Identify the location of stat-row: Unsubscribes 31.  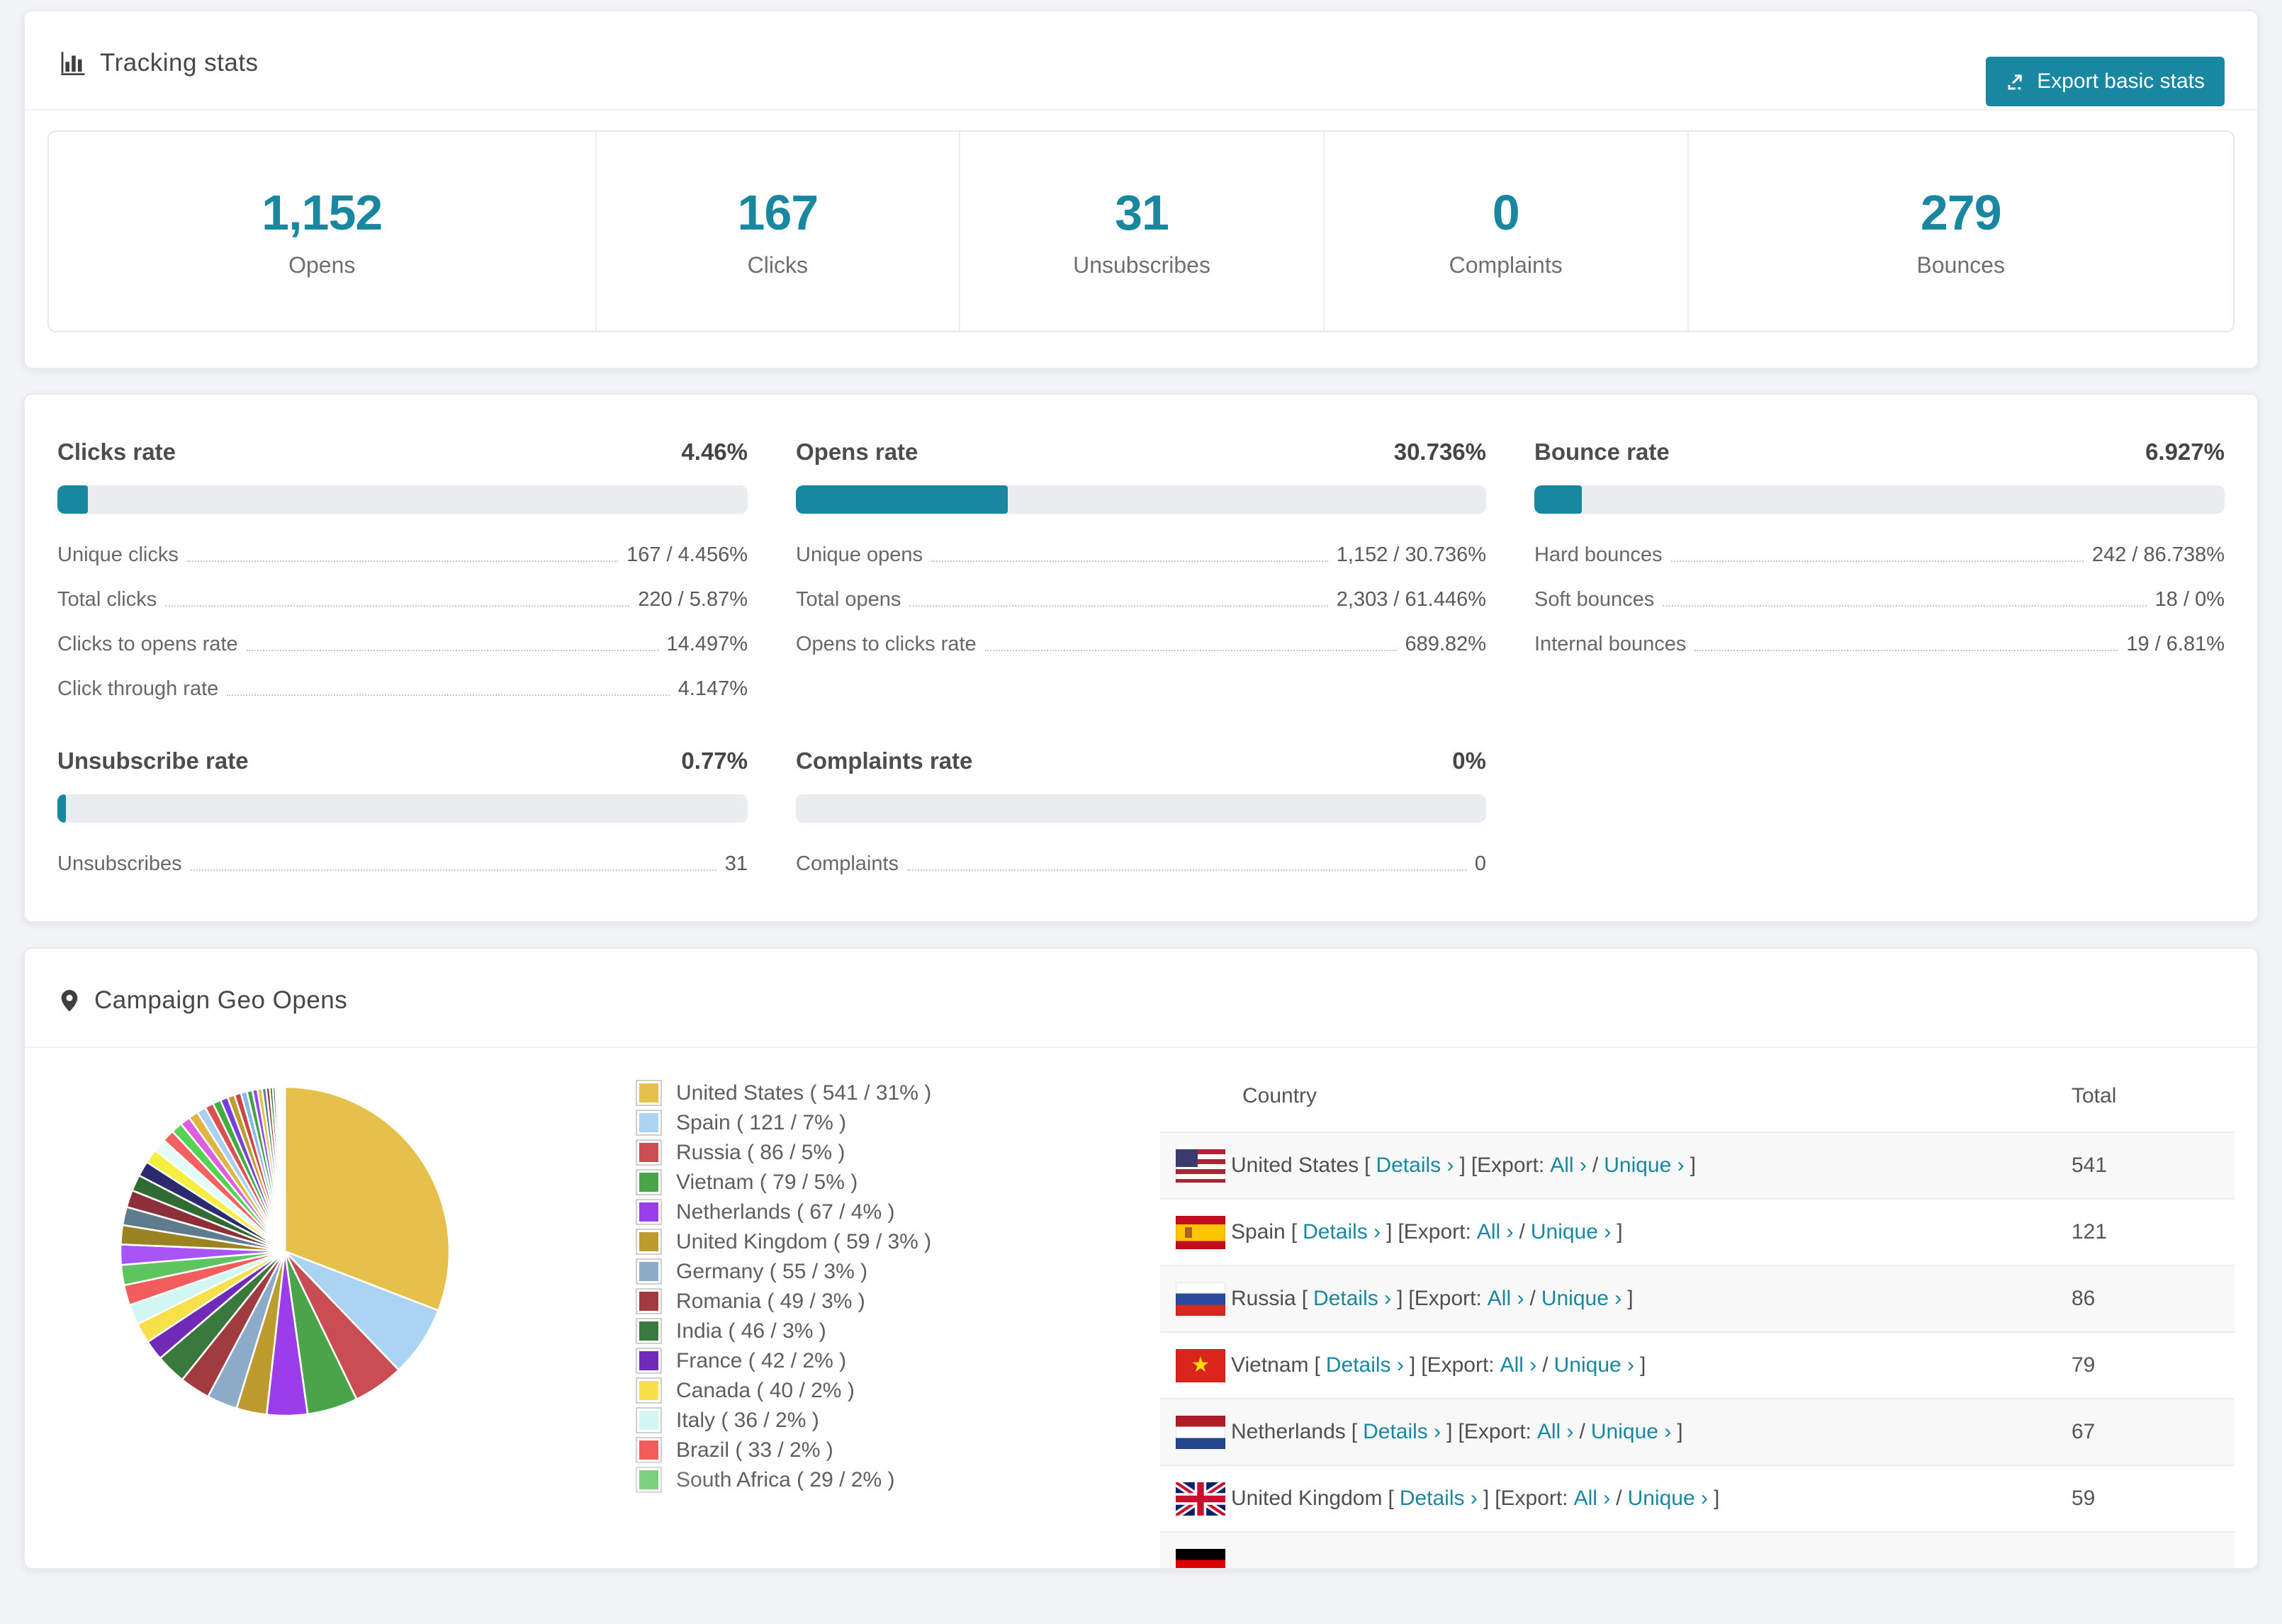
(402, 864).